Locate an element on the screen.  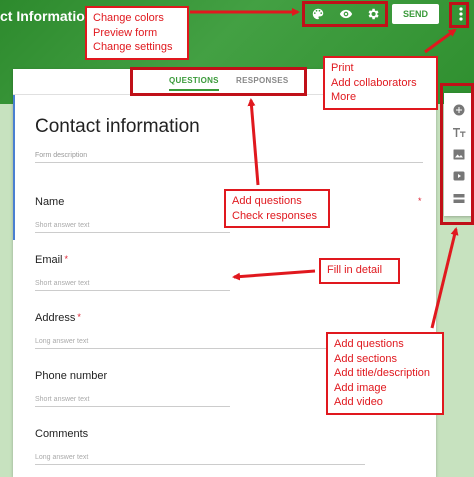
callout-toolbox-line3: Add title/description is located at coordinates (382, 373).